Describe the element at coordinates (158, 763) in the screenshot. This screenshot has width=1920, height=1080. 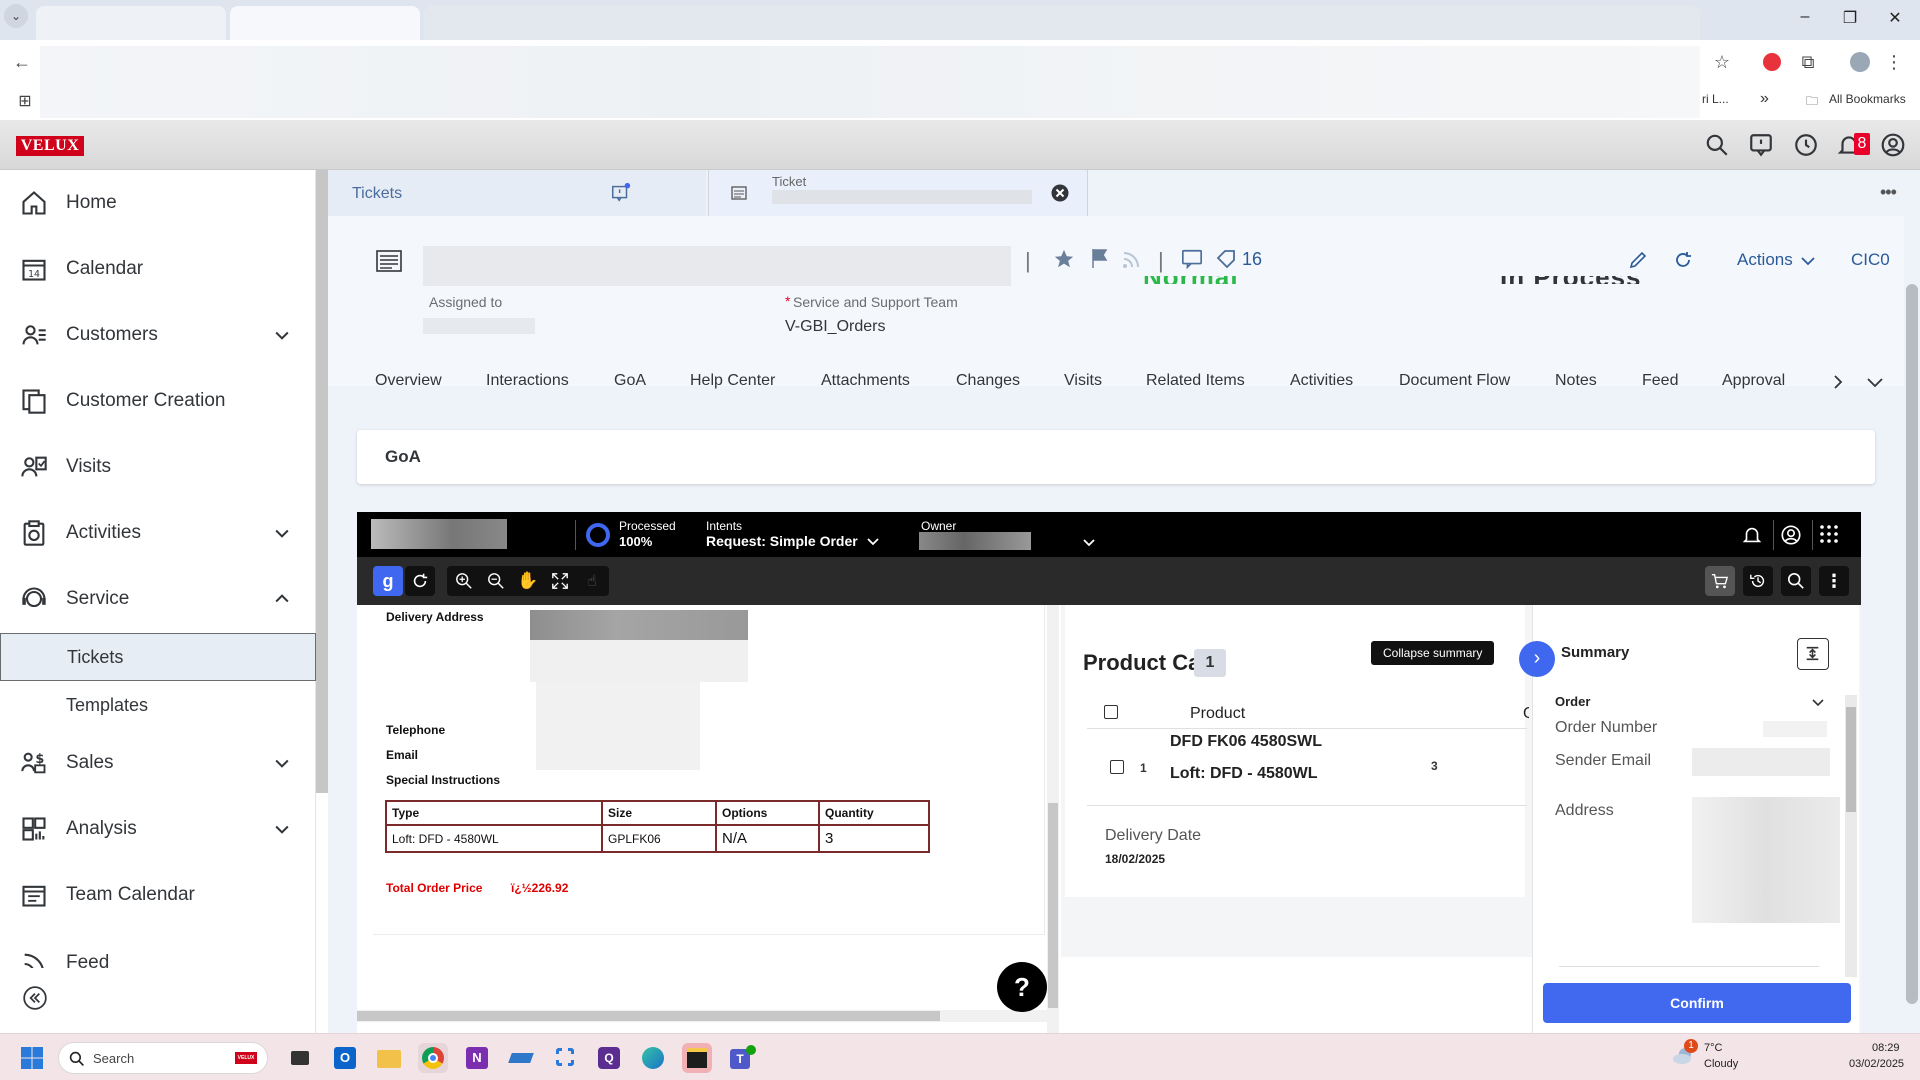
I see `sidebar-item-sales: $ Sales` at that location.